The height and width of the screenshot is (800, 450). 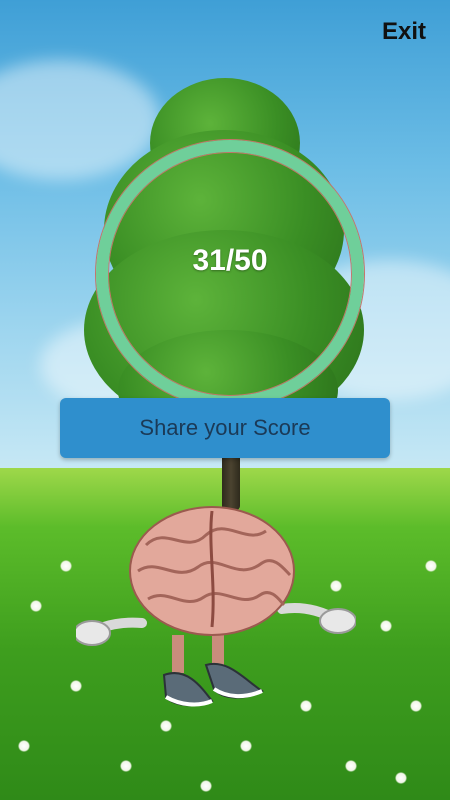 I want to click on score-value: 31/50, so click(x=230, y=260).